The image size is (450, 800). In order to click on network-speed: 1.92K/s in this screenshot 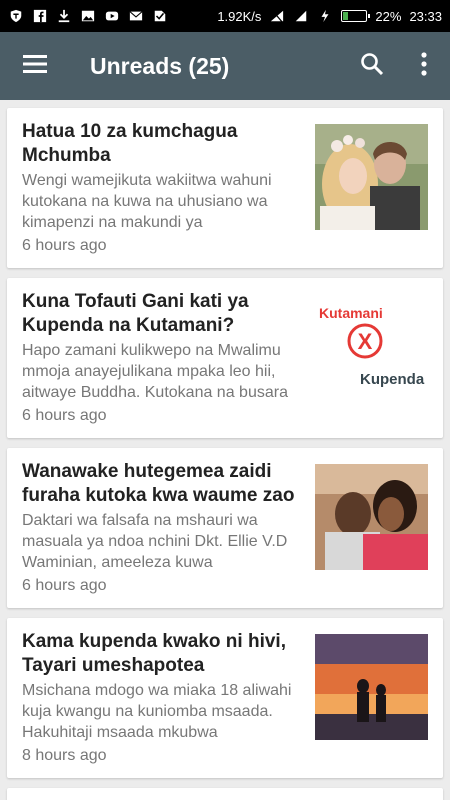, I will do `click(239, 16)`.